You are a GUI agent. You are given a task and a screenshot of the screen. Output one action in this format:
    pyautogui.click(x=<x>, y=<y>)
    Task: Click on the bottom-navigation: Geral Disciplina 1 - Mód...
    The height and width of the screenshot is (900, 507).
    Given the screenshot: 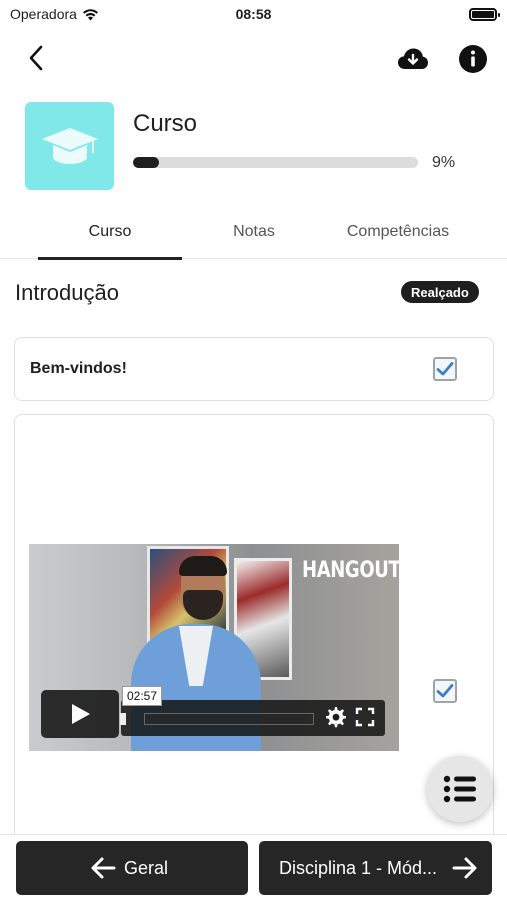 What is the action you would take?
    pyautogui.click(x=253, y=867)
    